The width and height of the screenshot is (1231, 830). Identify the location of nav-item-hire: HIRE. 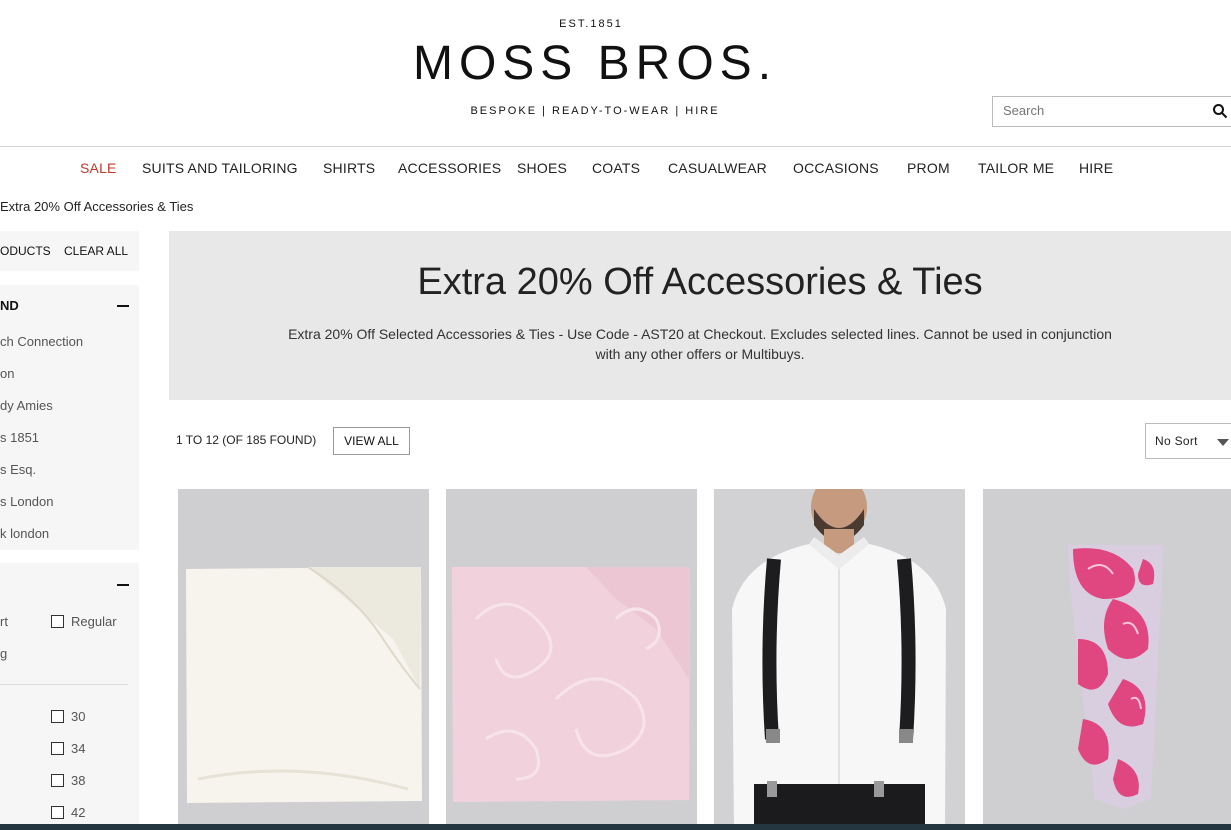
(1096, 168).